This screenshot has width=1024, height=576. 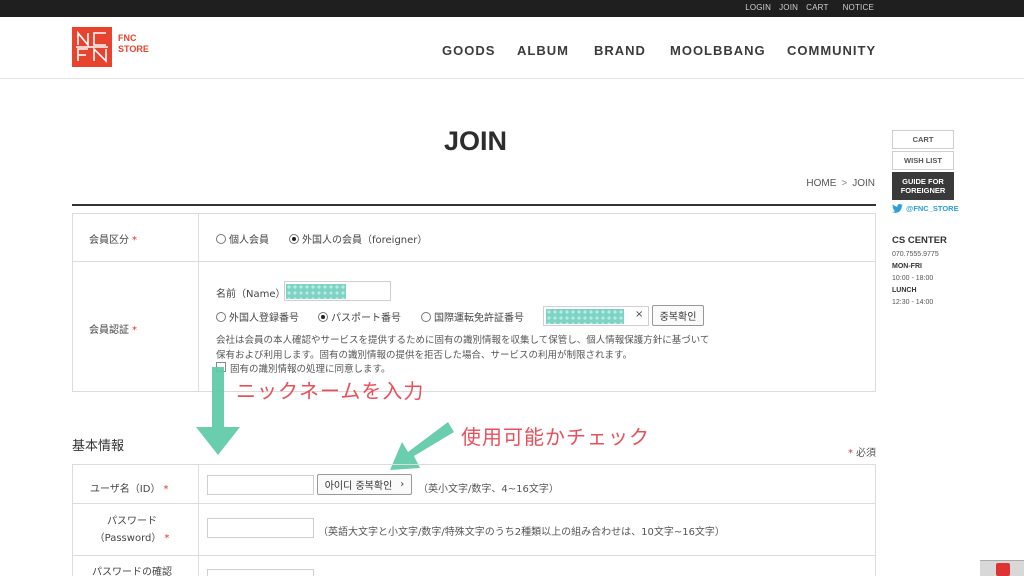 What do you see at coordinates (932, 208) in the screenshot?
I see `twitter-handle: @FNC_STORE` at bounding box center [932, 208].